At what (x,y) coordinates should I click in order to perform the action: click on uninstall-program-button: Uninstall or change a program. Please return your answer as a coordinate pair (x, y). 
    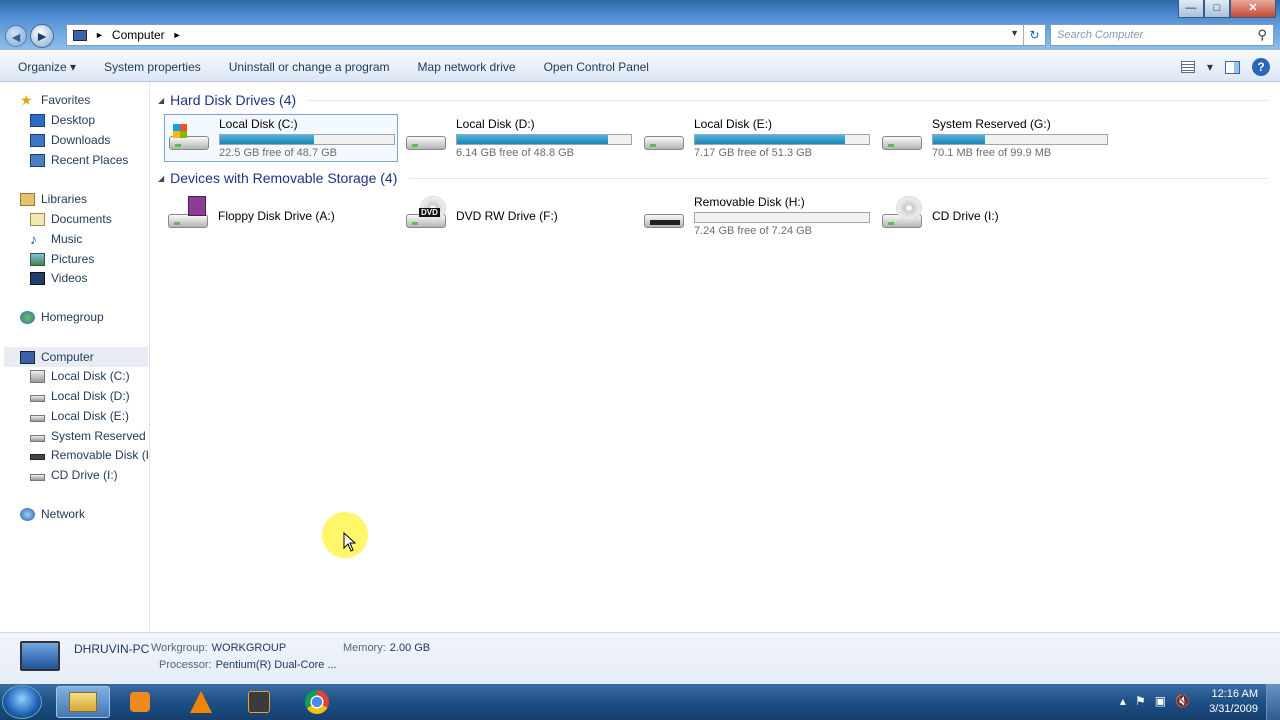
    Looking at the image, I should click on (309, 67).